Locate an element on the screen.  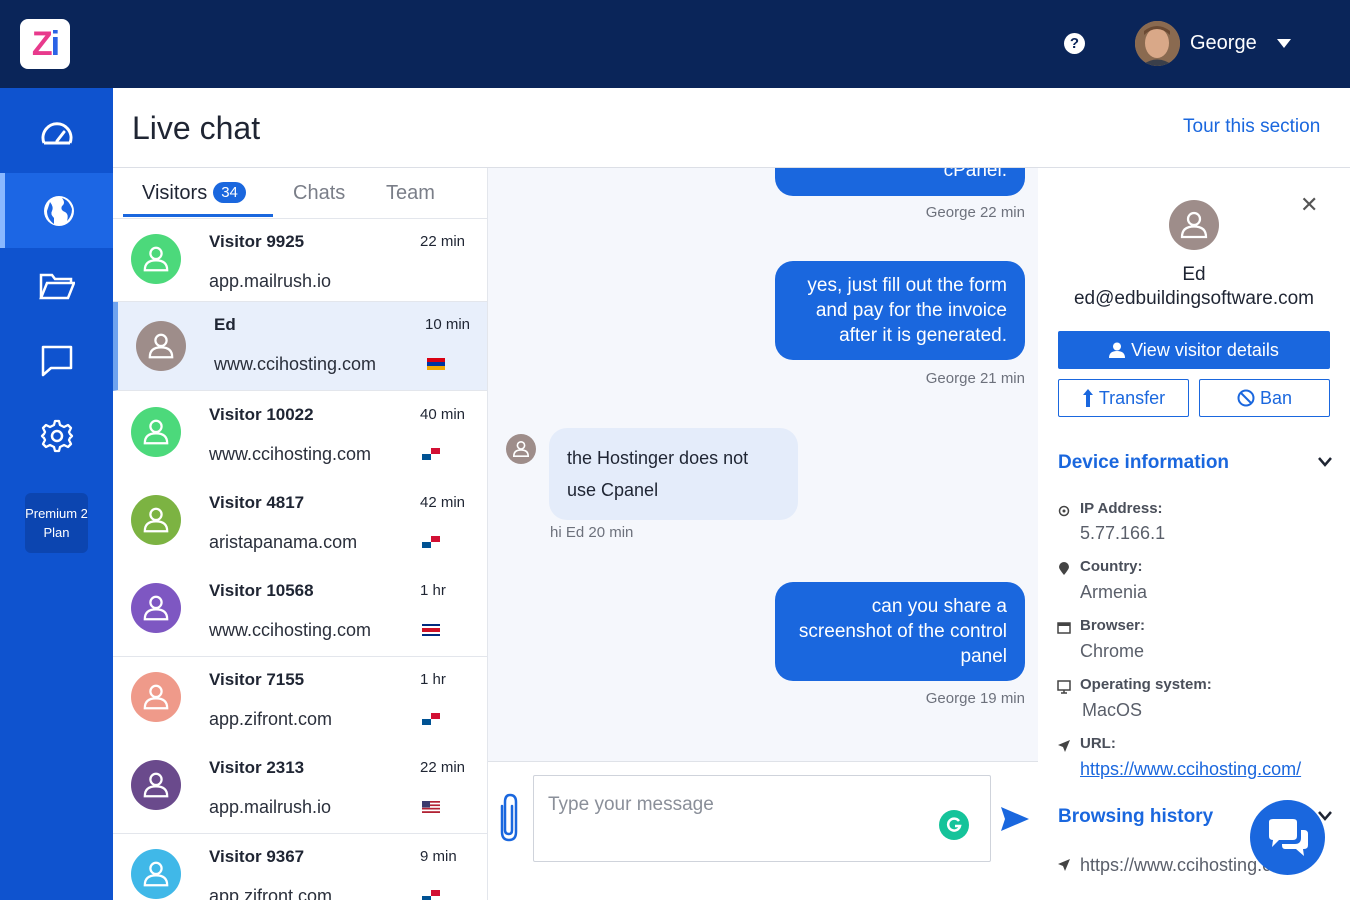
flag-usa-icon is located at coordinates (431, 807).